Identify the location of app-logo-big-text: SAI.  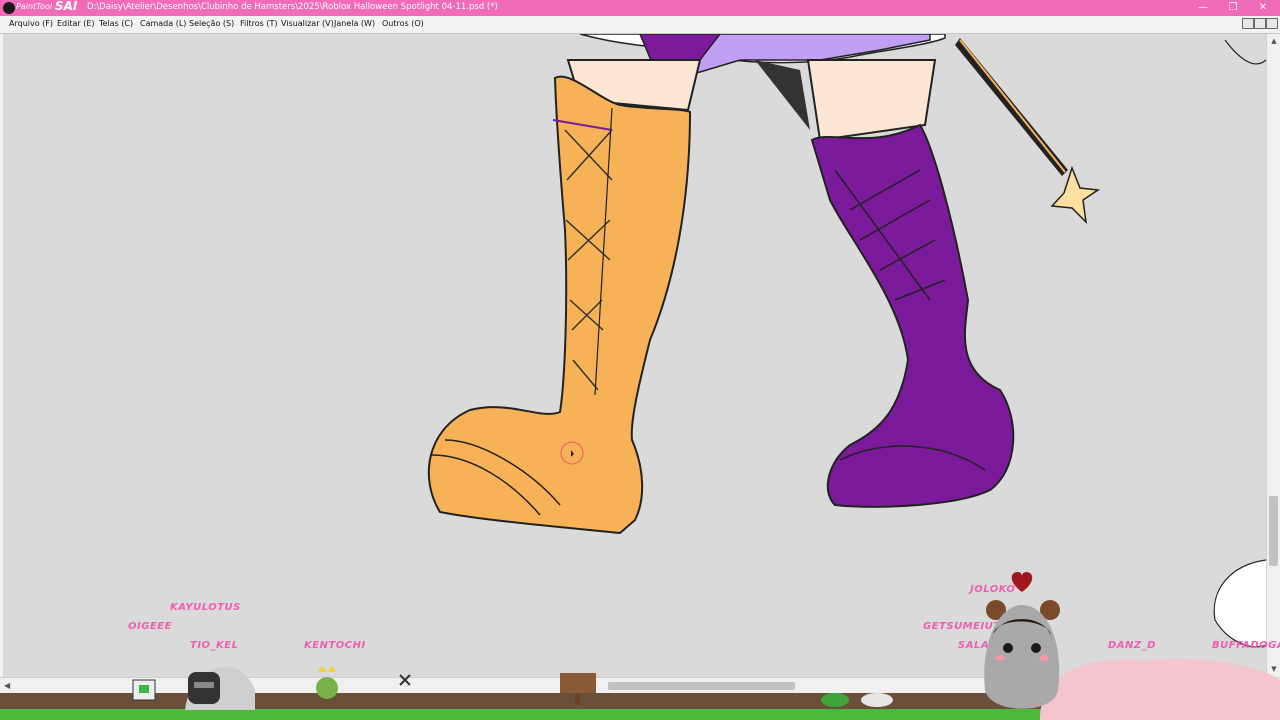
(66, 6).